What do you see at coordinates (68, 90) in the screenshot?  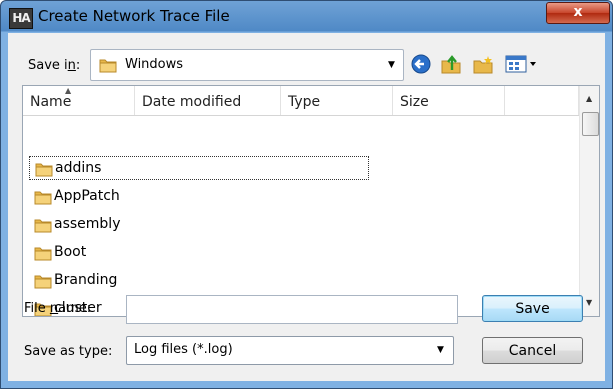 I see `sort-caret-icon: ▲` at bounding box center [68, 90].